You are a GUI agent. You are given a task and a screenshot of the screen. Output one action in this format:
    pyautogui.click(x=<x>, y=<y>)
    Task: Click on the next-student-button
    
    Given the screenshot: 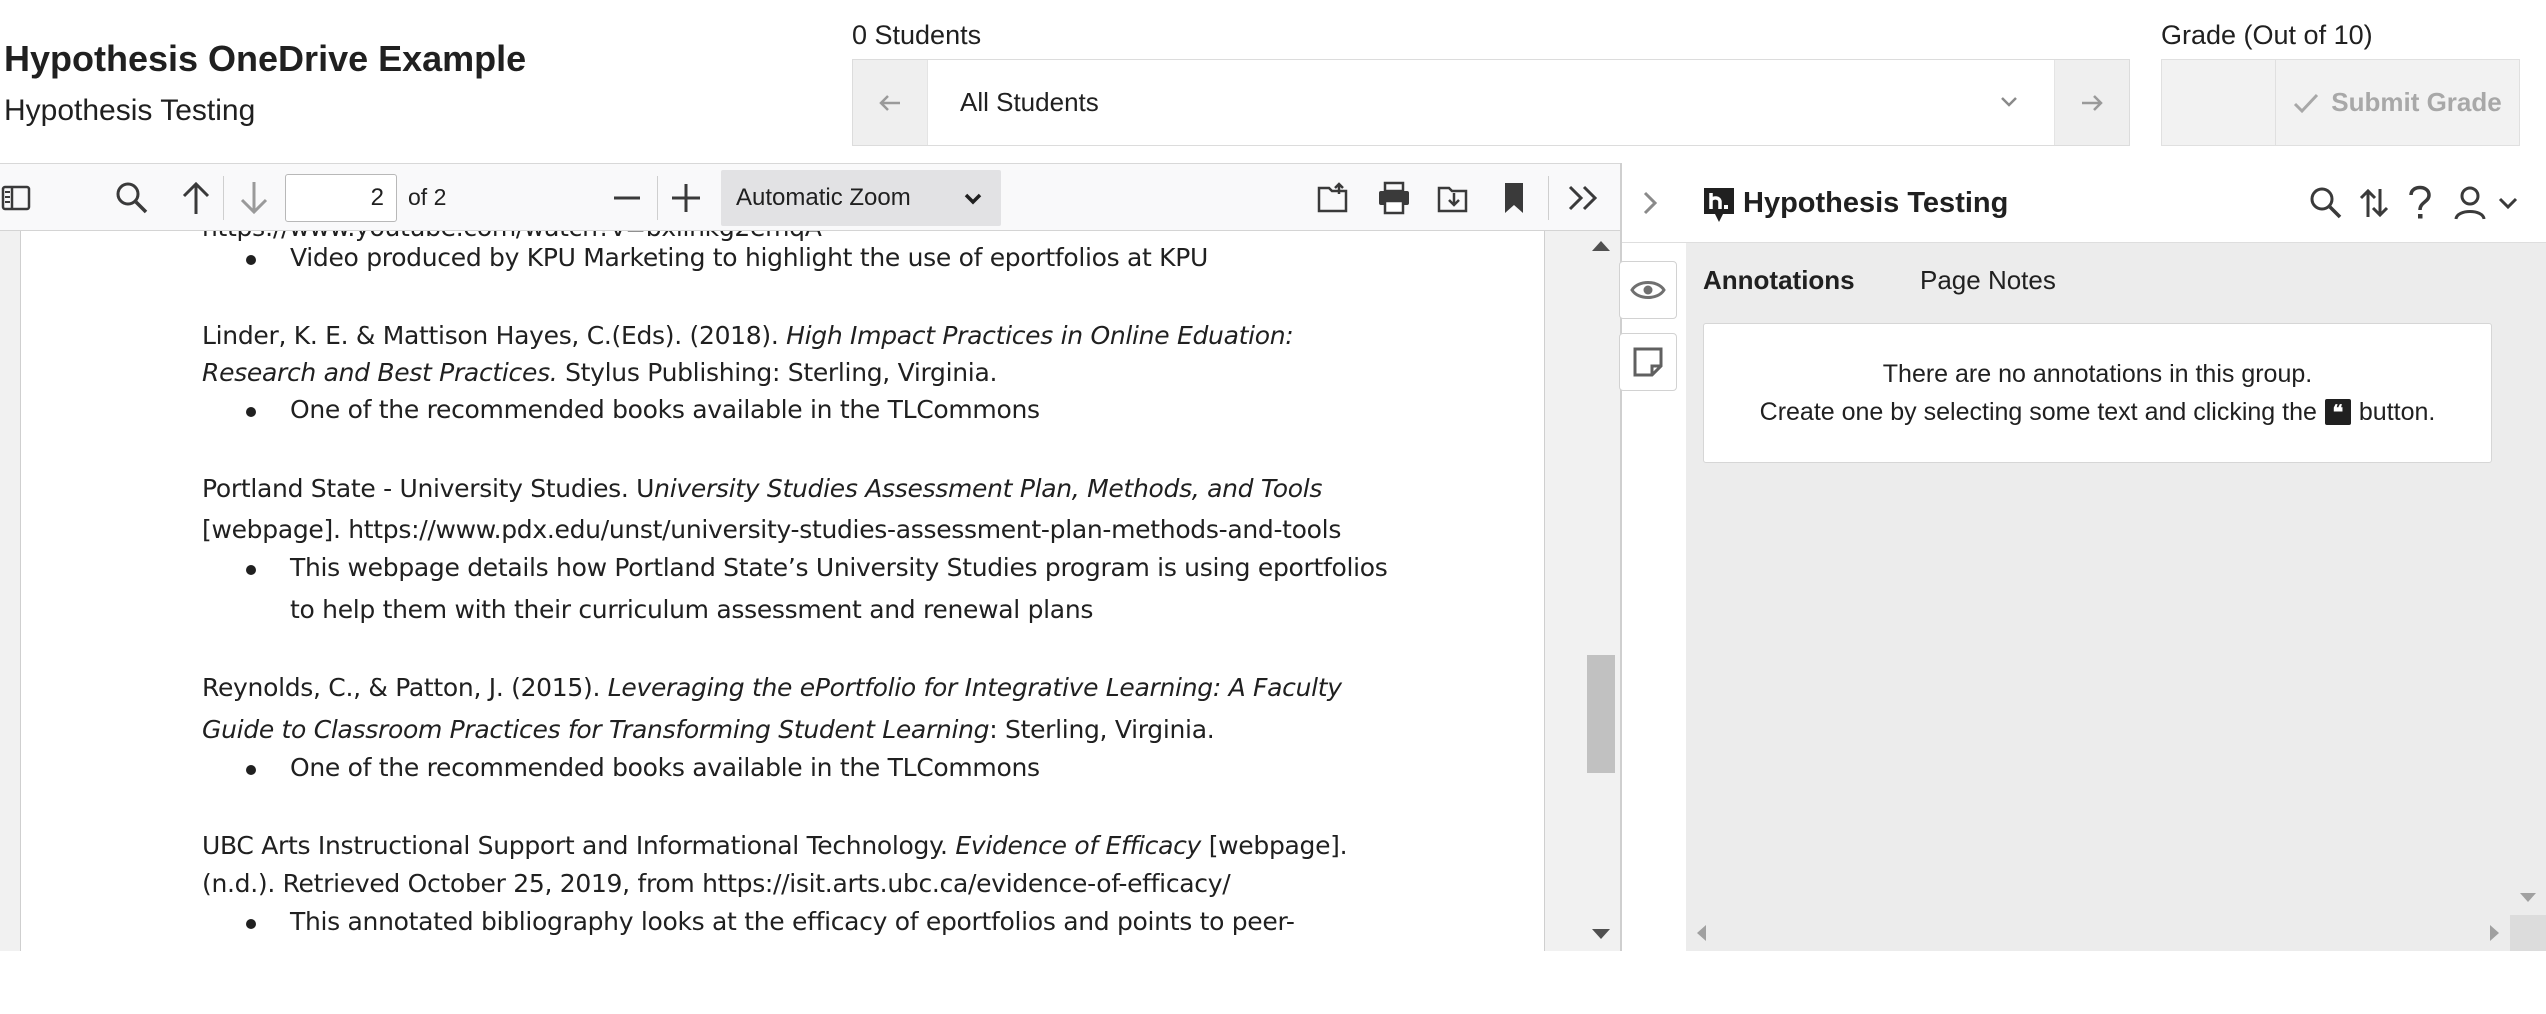 What is the action you would take?
    pyautogui.click(x=2092, y=102)
    